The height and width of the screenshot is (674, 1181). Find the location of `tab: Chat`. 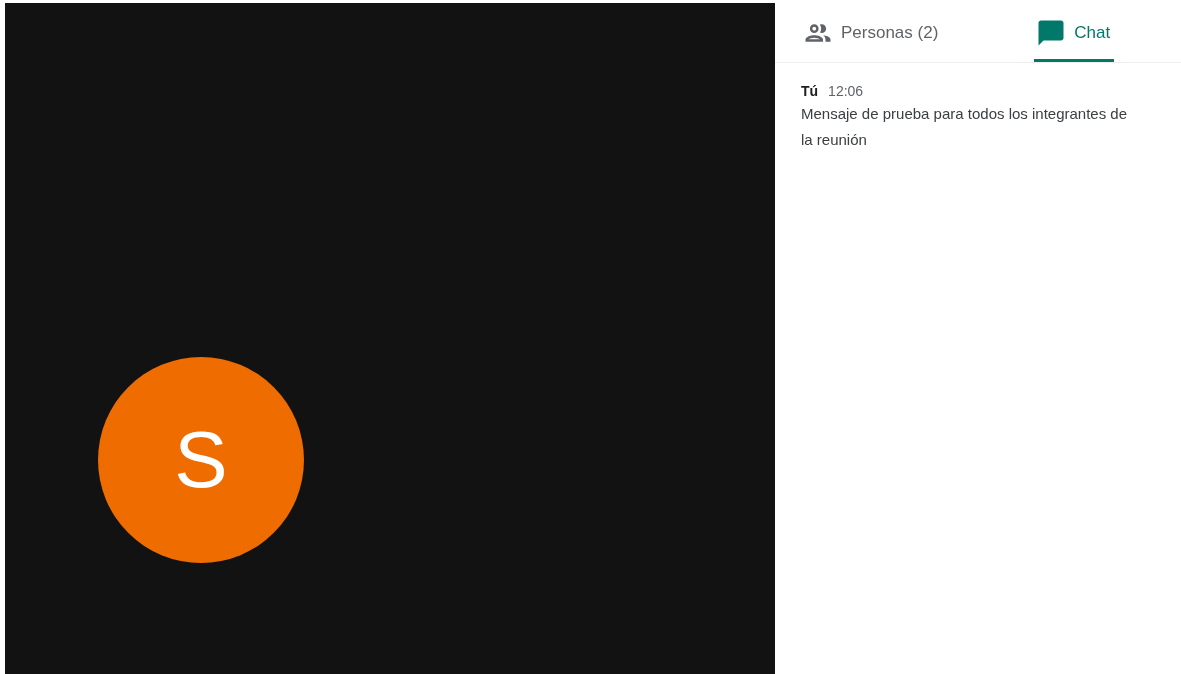

tab: Chat is located at coordinates (1074, 32).